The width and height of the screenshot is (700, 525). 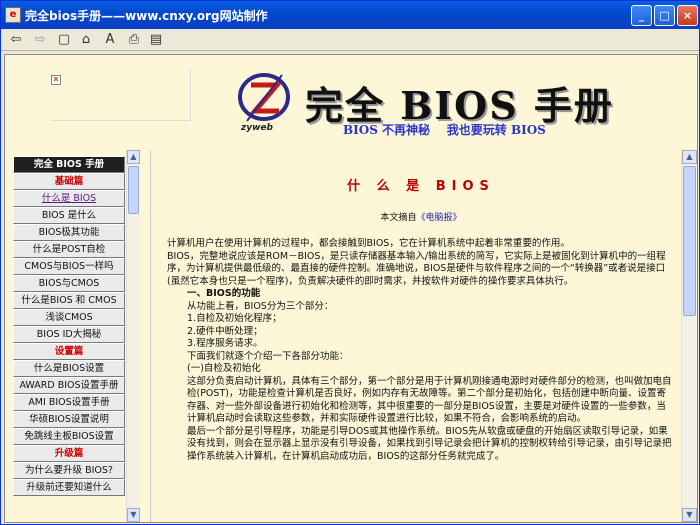 What do you see at coordinates (64, 40) in the screenshot?
I see `stop-icon: ▢` at bounding box center [64, 40].